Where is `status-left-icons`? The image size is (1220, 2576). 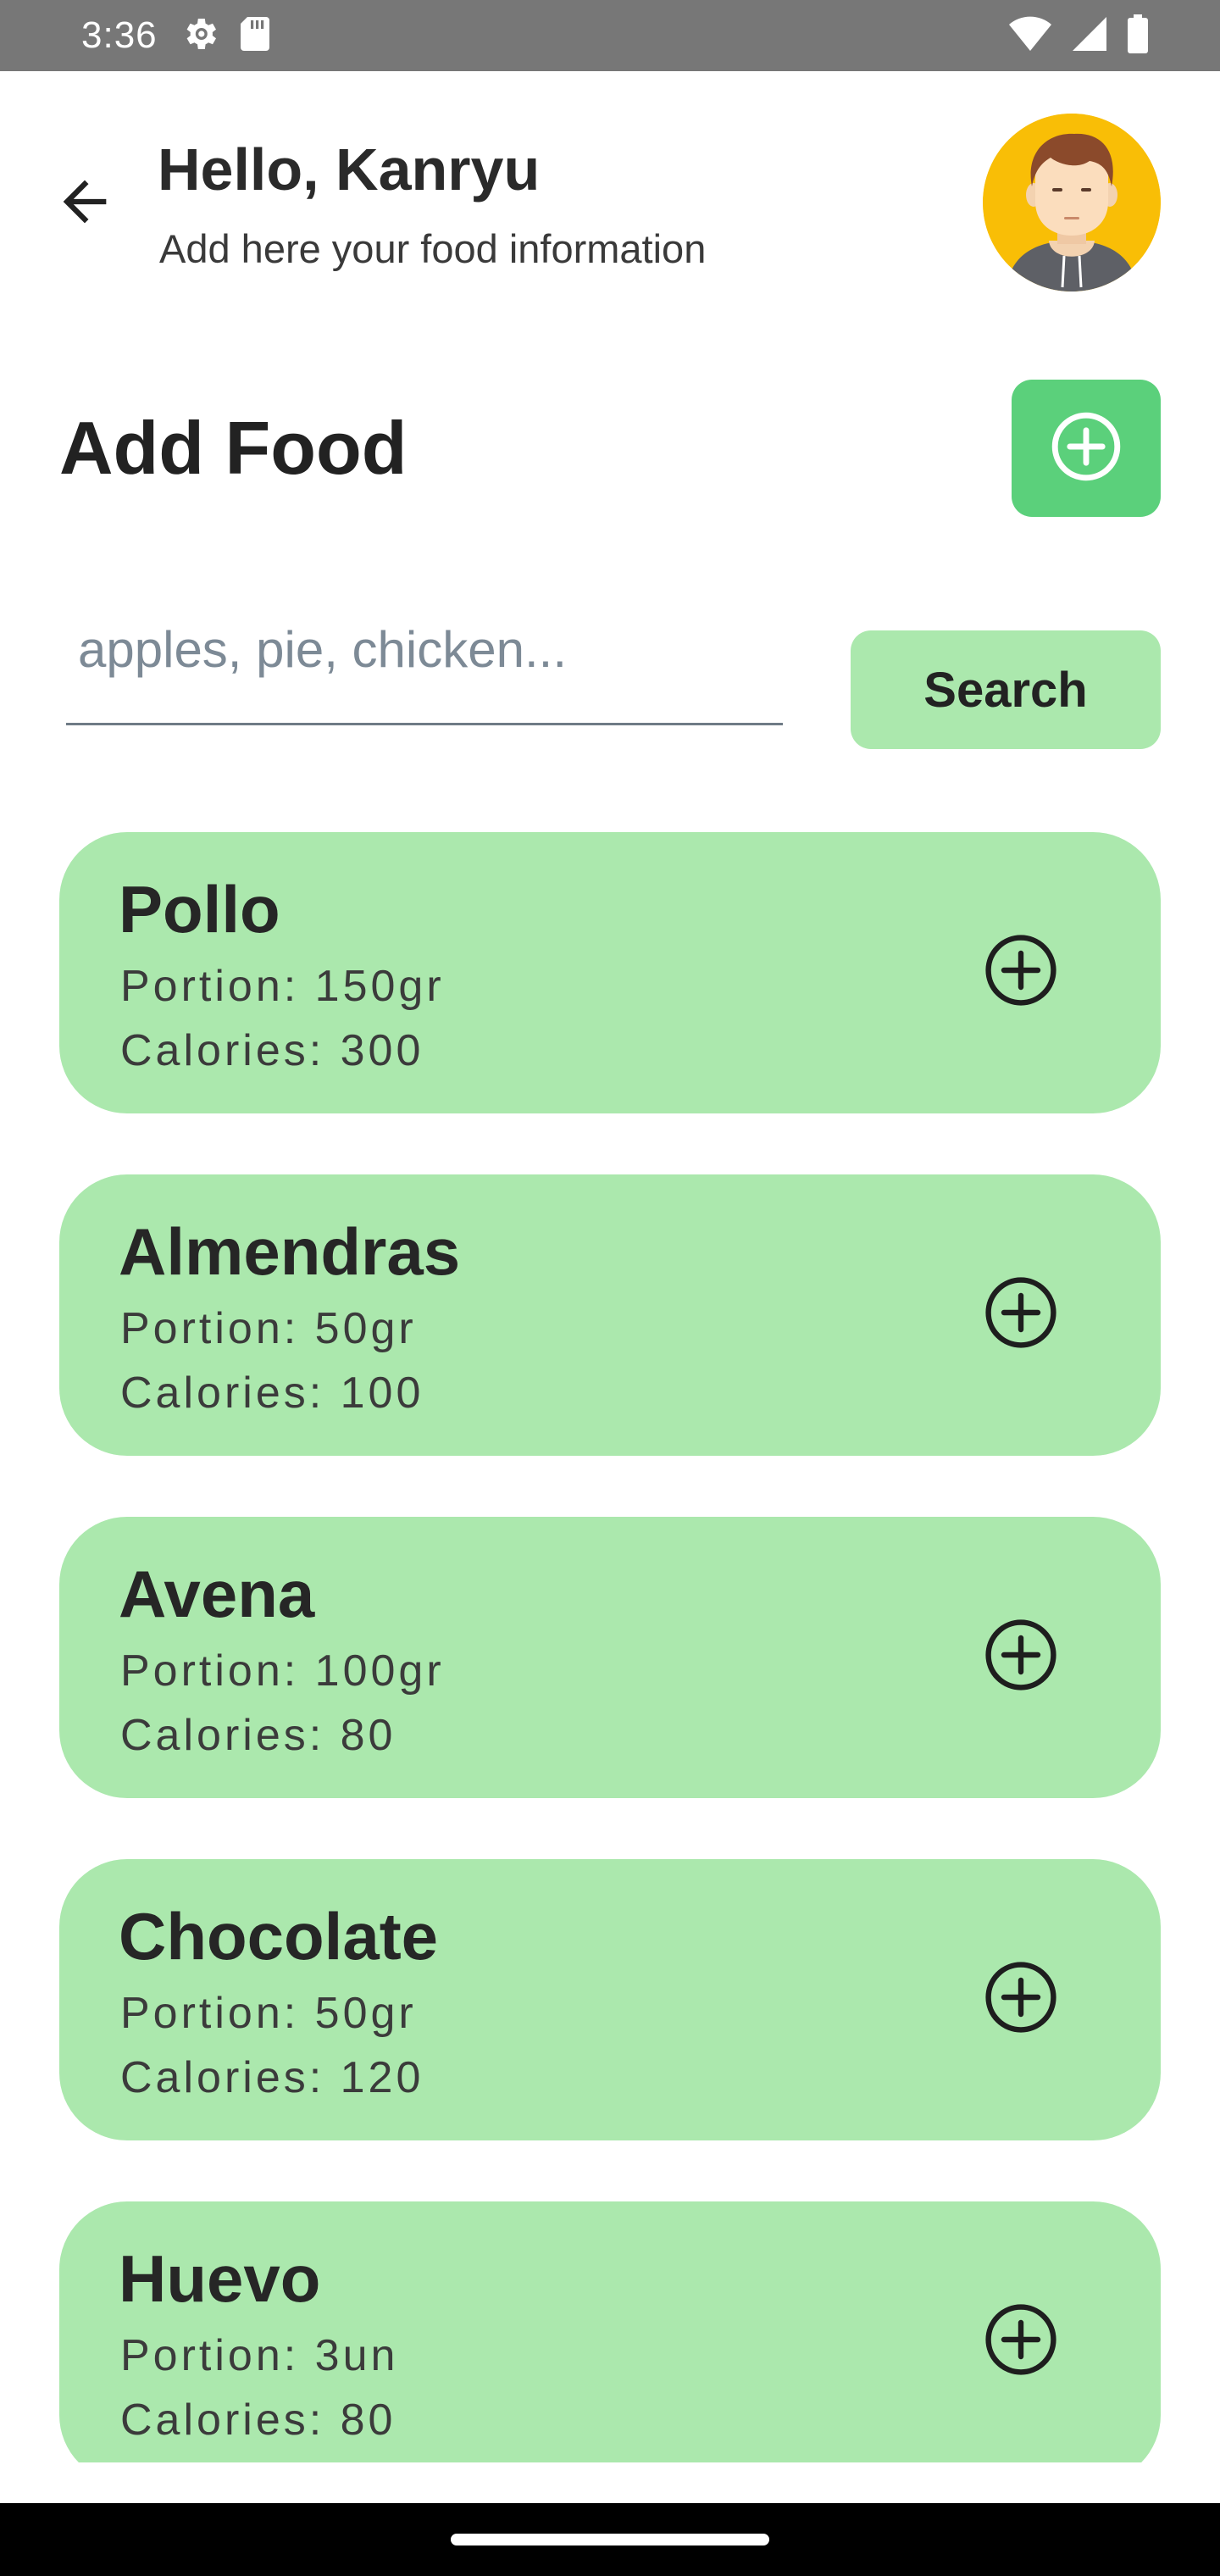
status-left-icons is located at coordinates (225, 36).